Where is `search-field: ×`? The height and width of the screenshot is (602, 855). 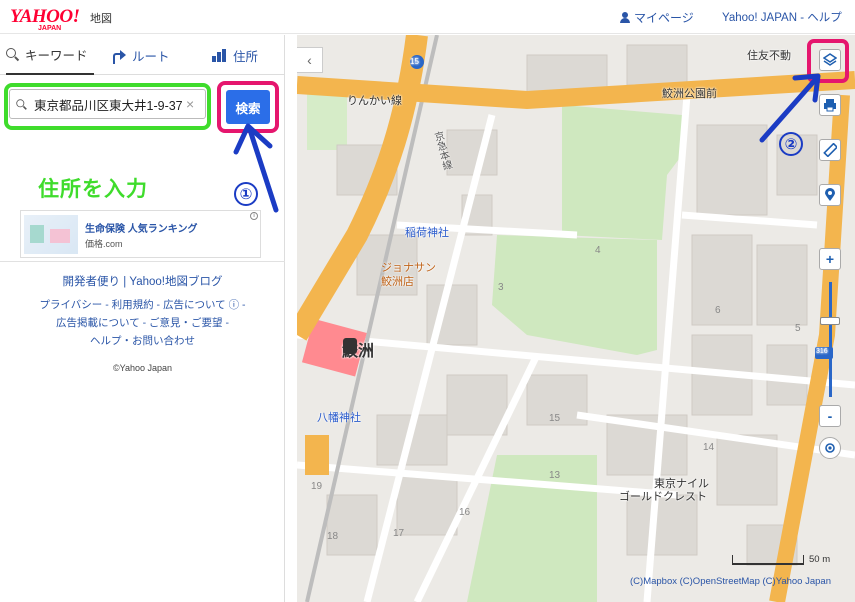 search-field: × is located at coordinates (107, 104).